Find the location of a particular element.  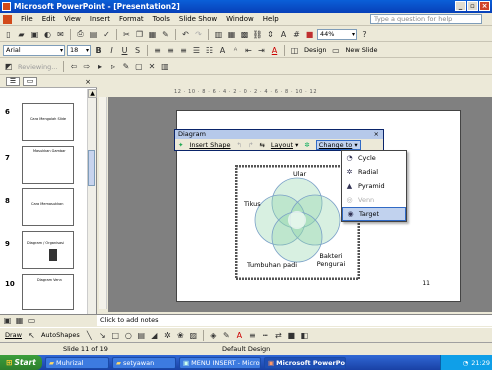

design-button: Design is located at coordinates (315, 50).